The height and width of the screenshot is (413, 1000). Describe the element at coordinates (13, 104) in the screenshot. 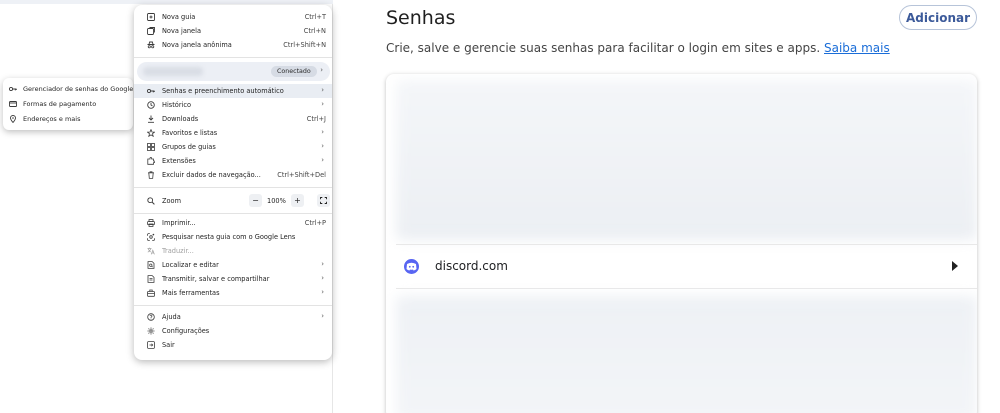

I see `card-icon` at that location.